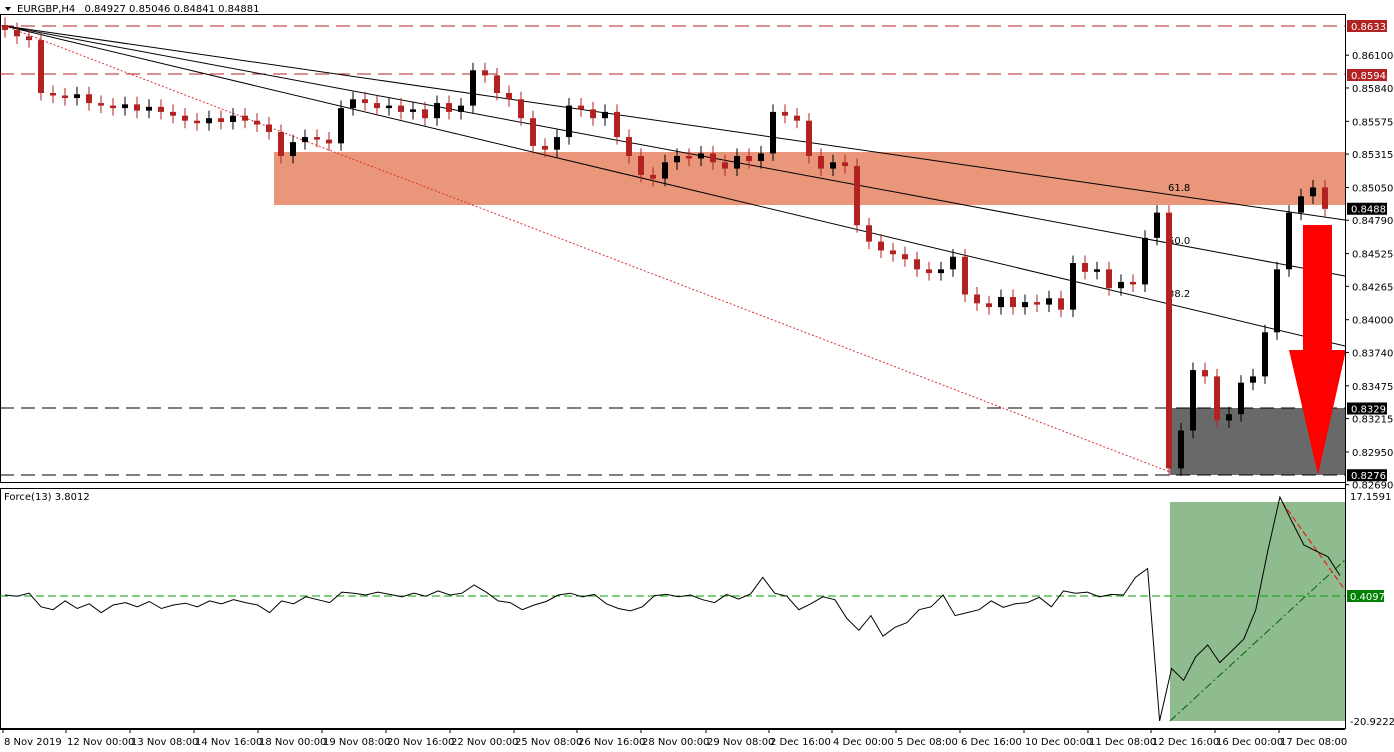  Describe the element at coordinates (1122, 742) in the screenshot. I see `time-tick-label: 11 Dec 08:00` at that location.